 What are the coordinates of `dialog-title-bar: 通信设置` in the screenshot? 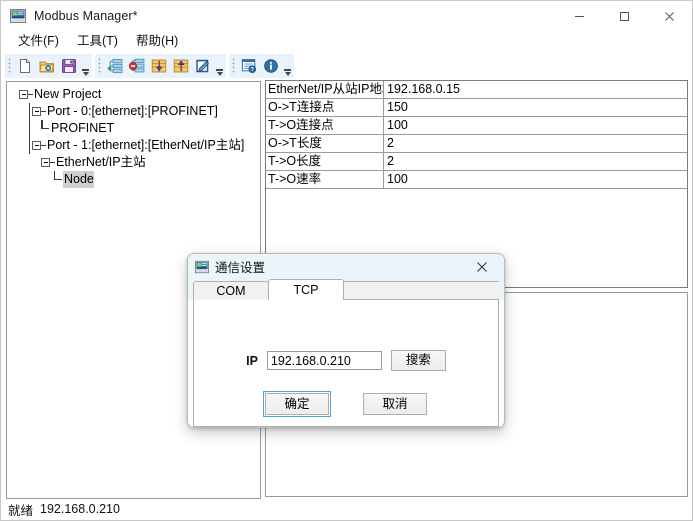 It's located at (346, 266).